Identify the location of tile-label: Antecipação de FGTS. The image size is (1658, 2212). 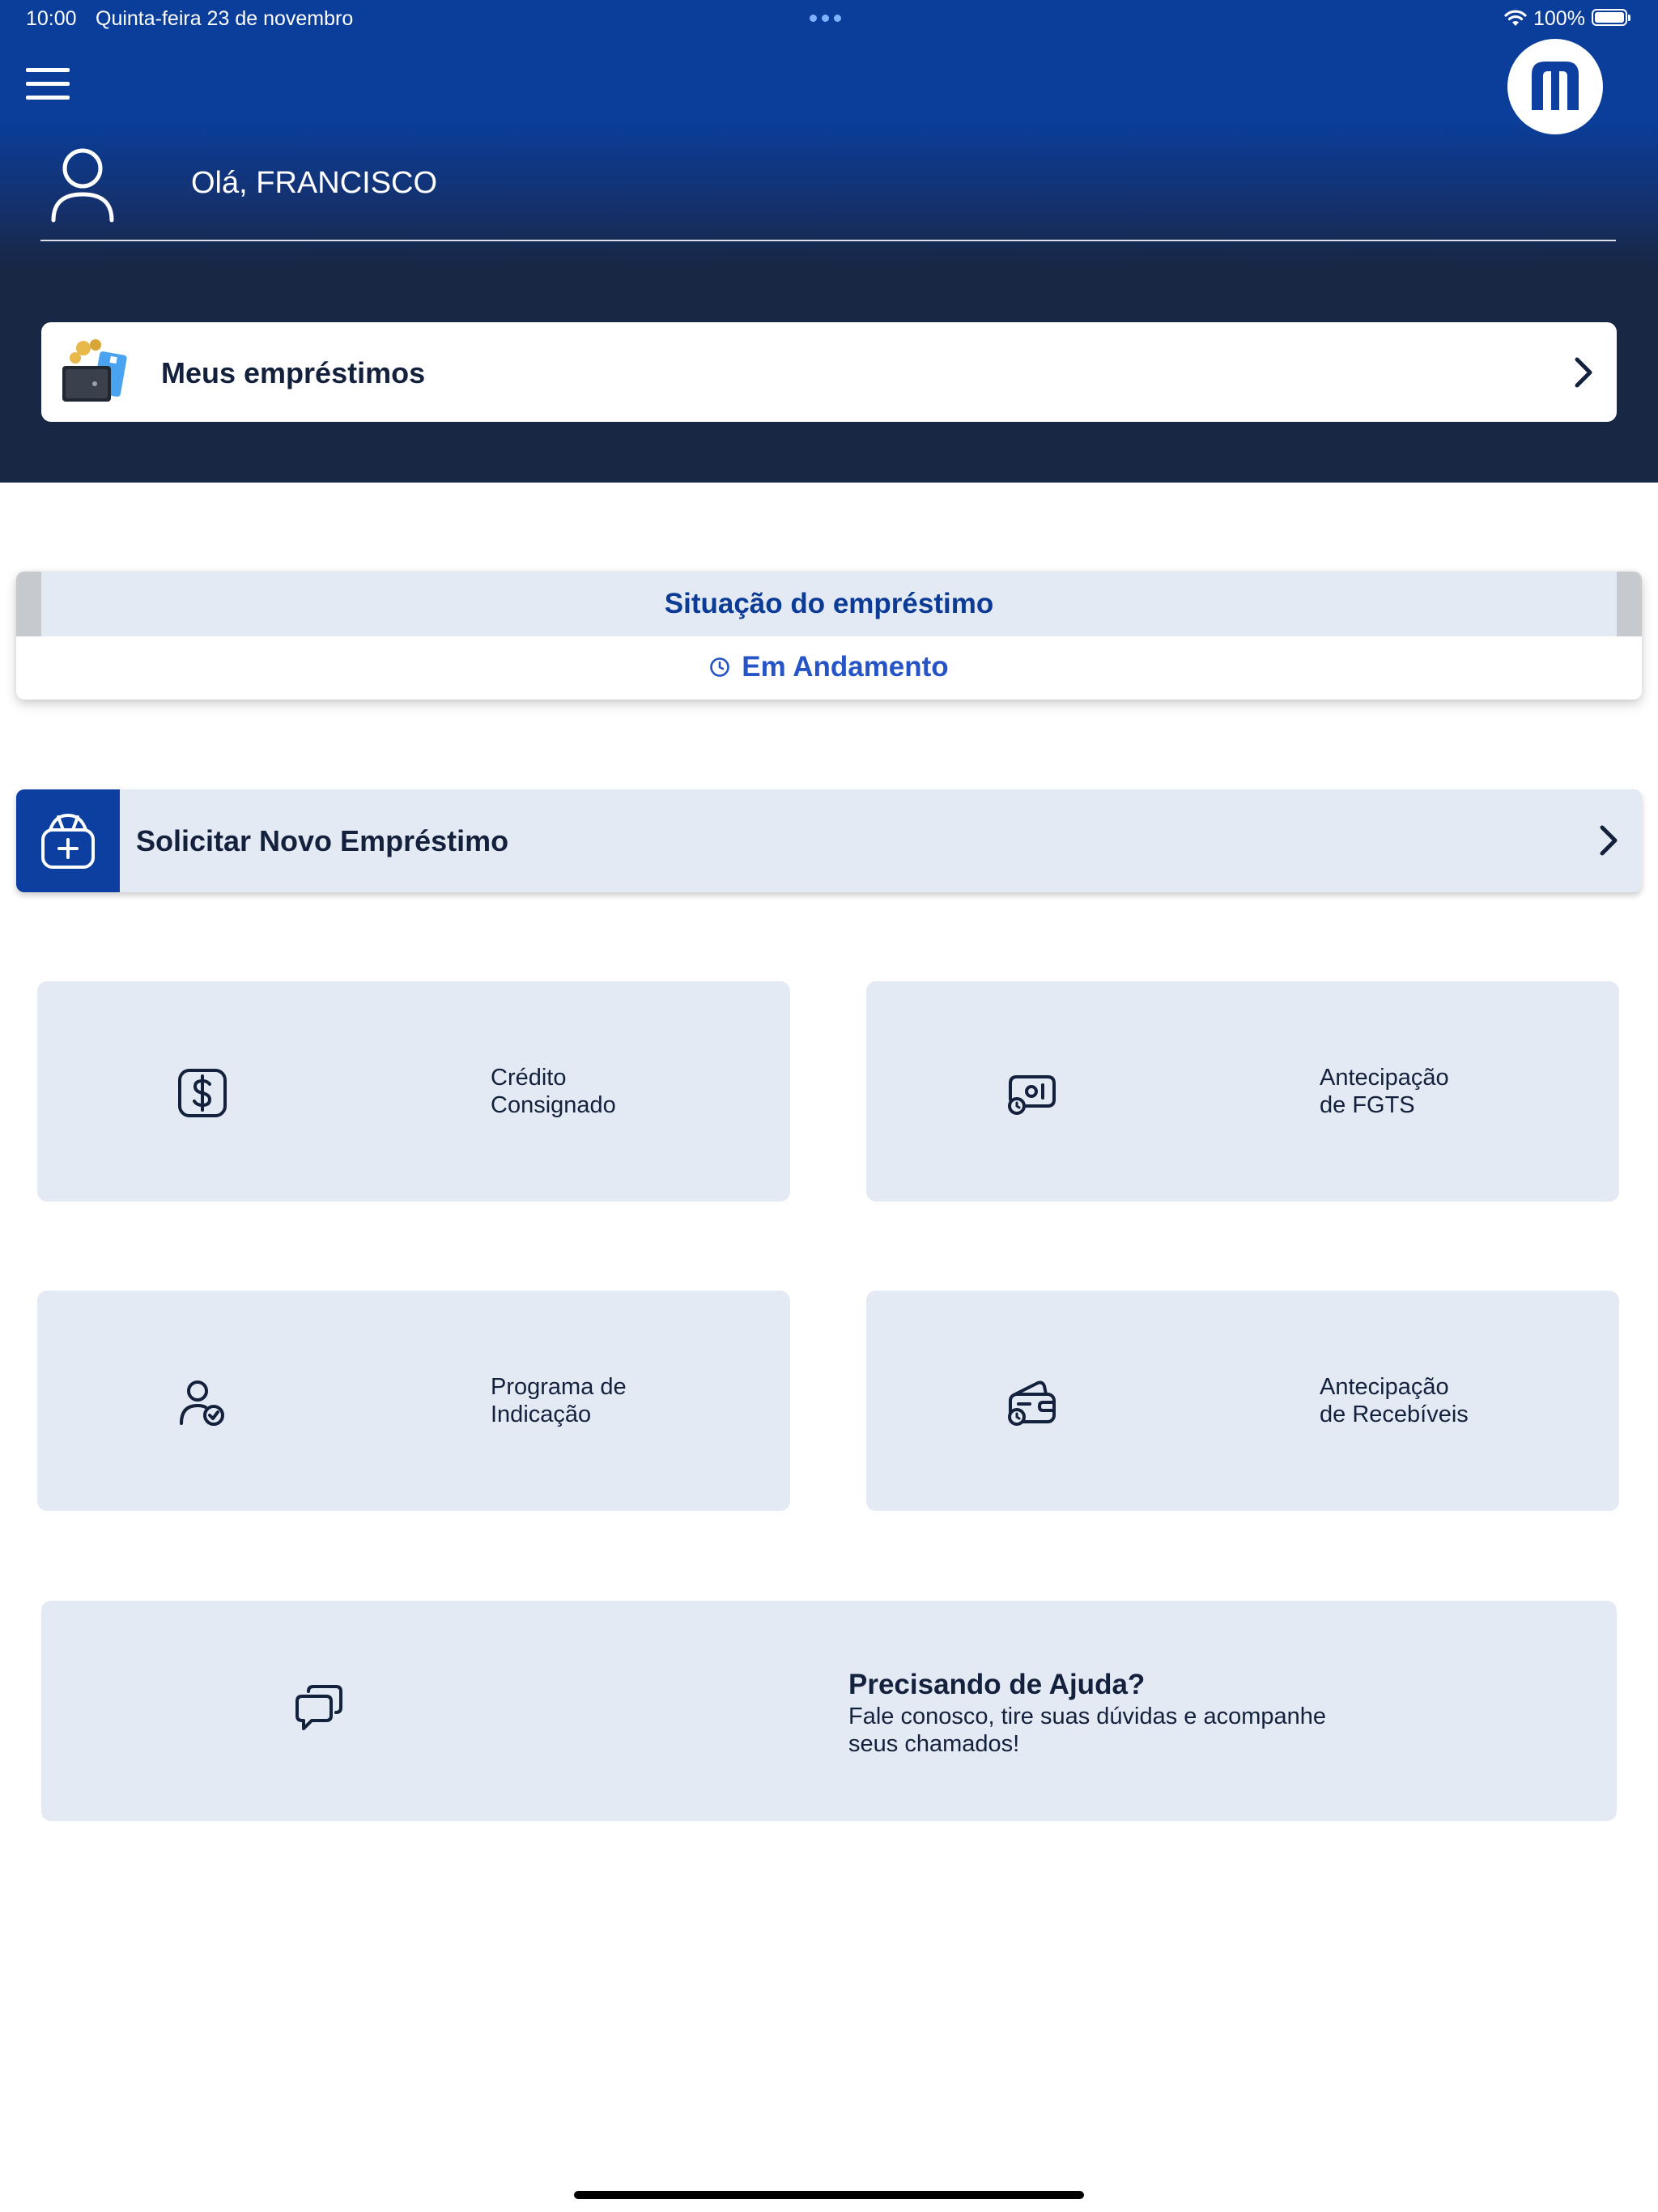
(1384, 1092).